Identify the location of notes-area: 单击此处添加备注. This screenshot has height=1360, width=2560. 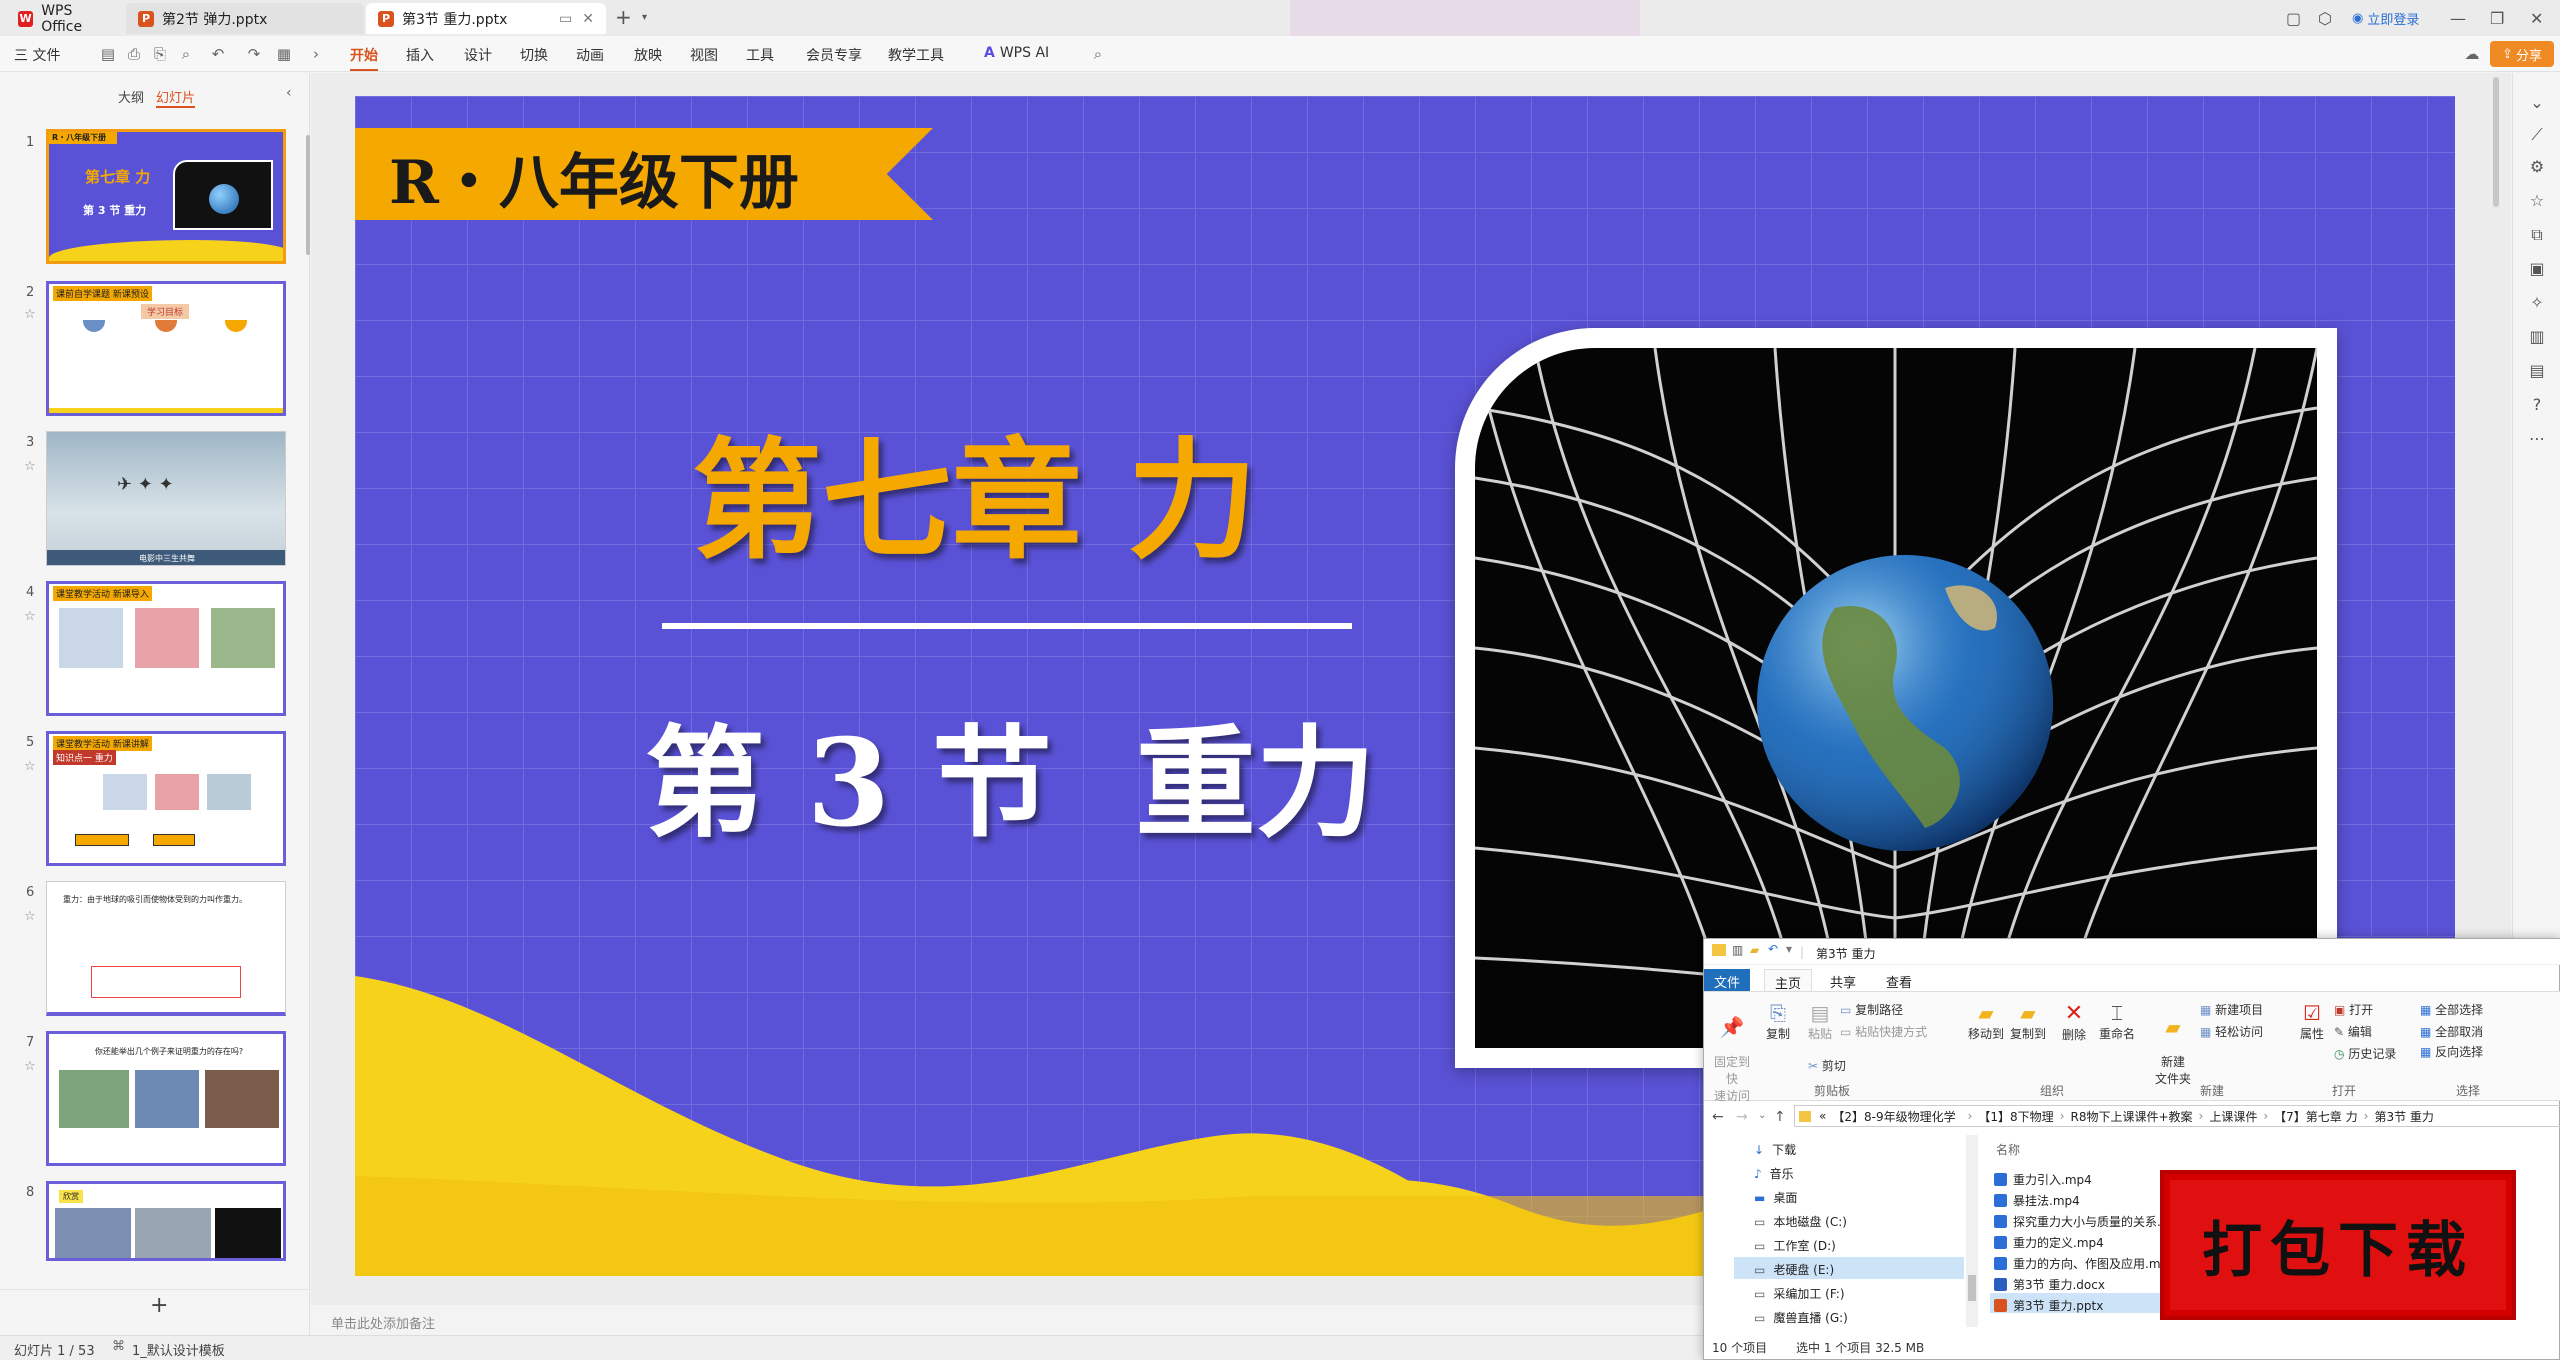
(1011, 1320).